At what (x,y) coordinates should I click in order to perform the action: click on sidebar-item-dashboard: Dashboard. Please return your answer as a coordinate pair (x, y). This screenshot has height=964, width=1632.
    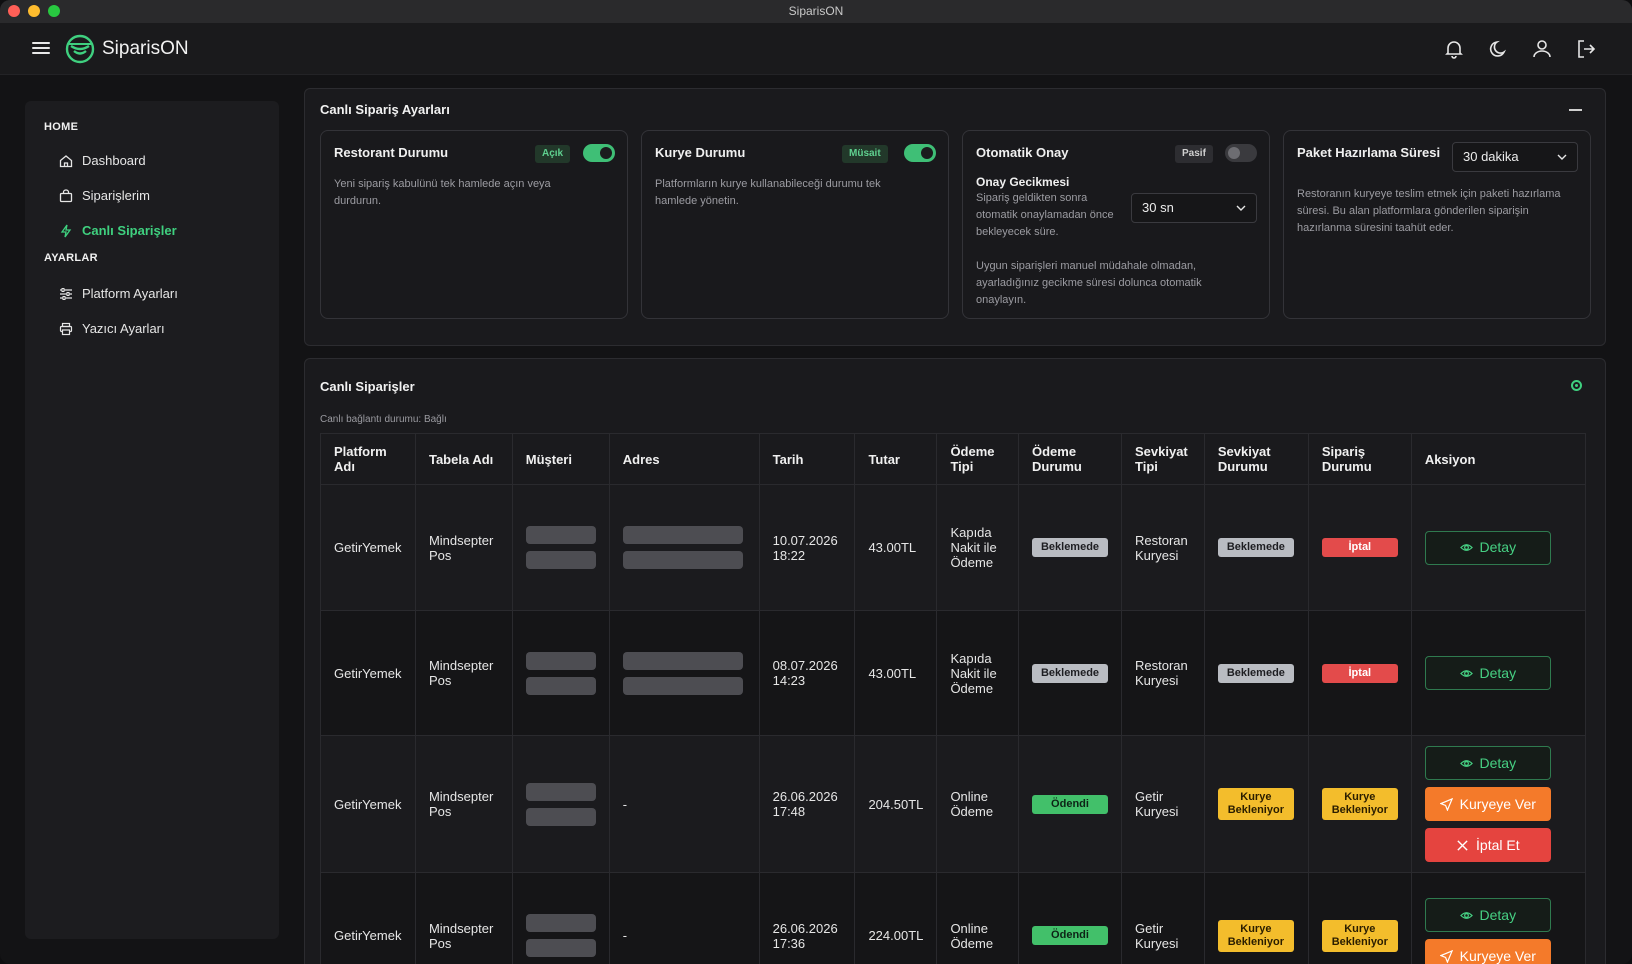
    Looking at the image, I should click on (152, 160).